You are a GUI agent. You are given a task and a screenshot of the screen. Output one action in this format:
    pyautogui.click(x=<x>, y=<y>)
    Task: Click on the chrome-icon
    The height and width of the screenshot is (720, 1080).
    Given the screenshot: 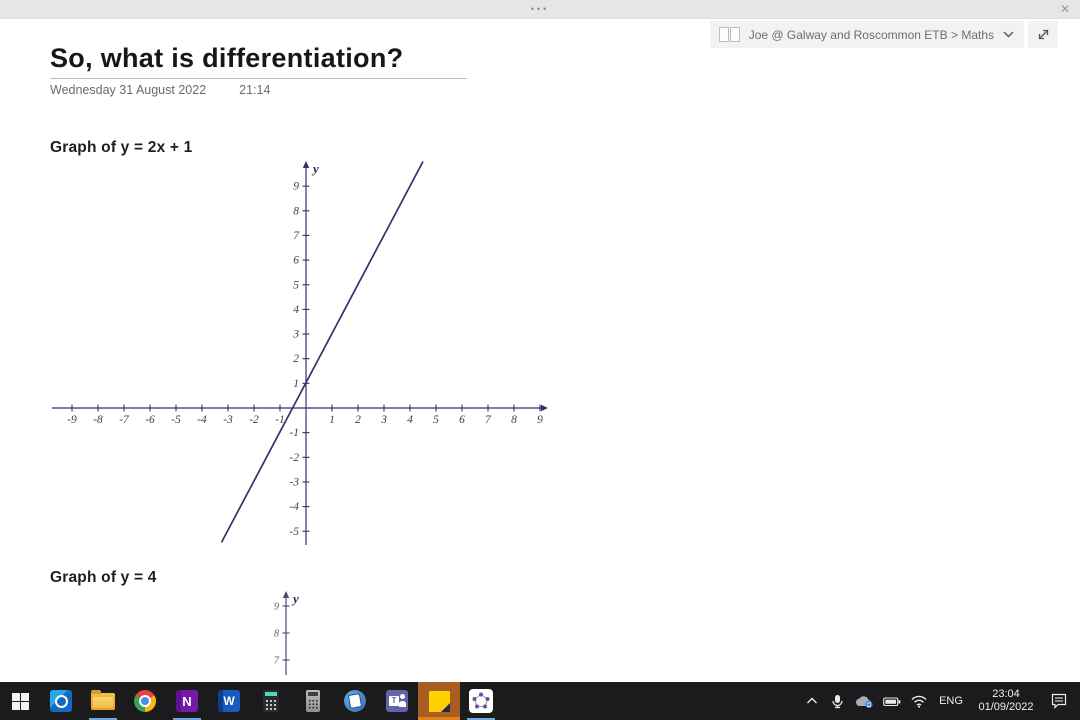 What is the action you would take?
    pyautogui.click(x=145, y=701)
    